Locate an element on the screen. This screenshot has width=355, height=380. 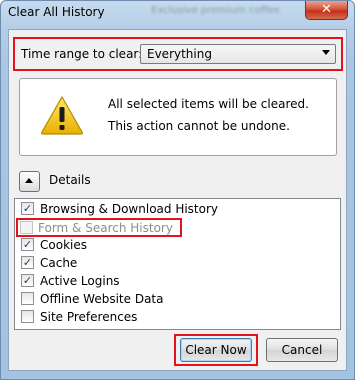
details-label: Details is located at coordinates (70, 180).